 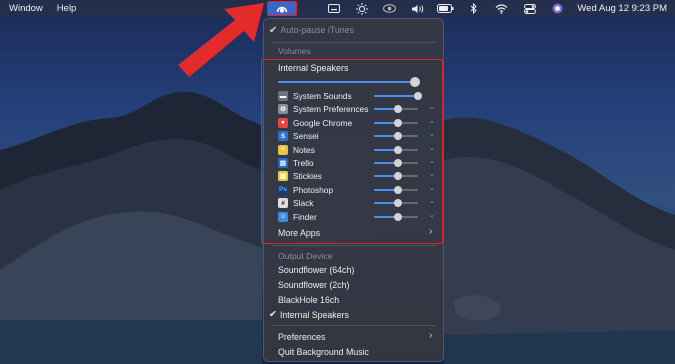 What do you see at coordinates (473, 8) in the screenshot?
I see `bluetooth-icon` at bounding box center [473, 8].